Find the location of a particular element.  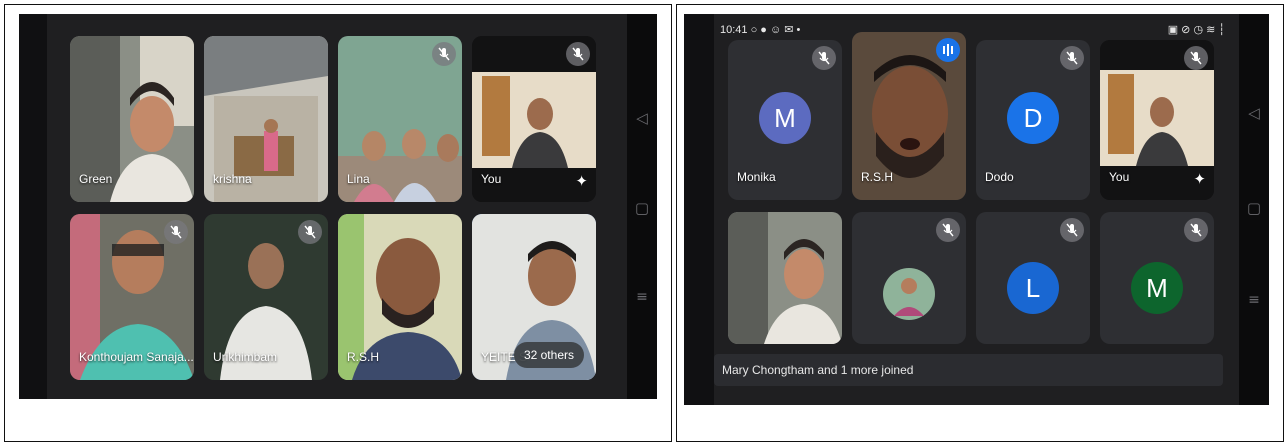

participant-tile: Lina is located at coordinates (400, 119).